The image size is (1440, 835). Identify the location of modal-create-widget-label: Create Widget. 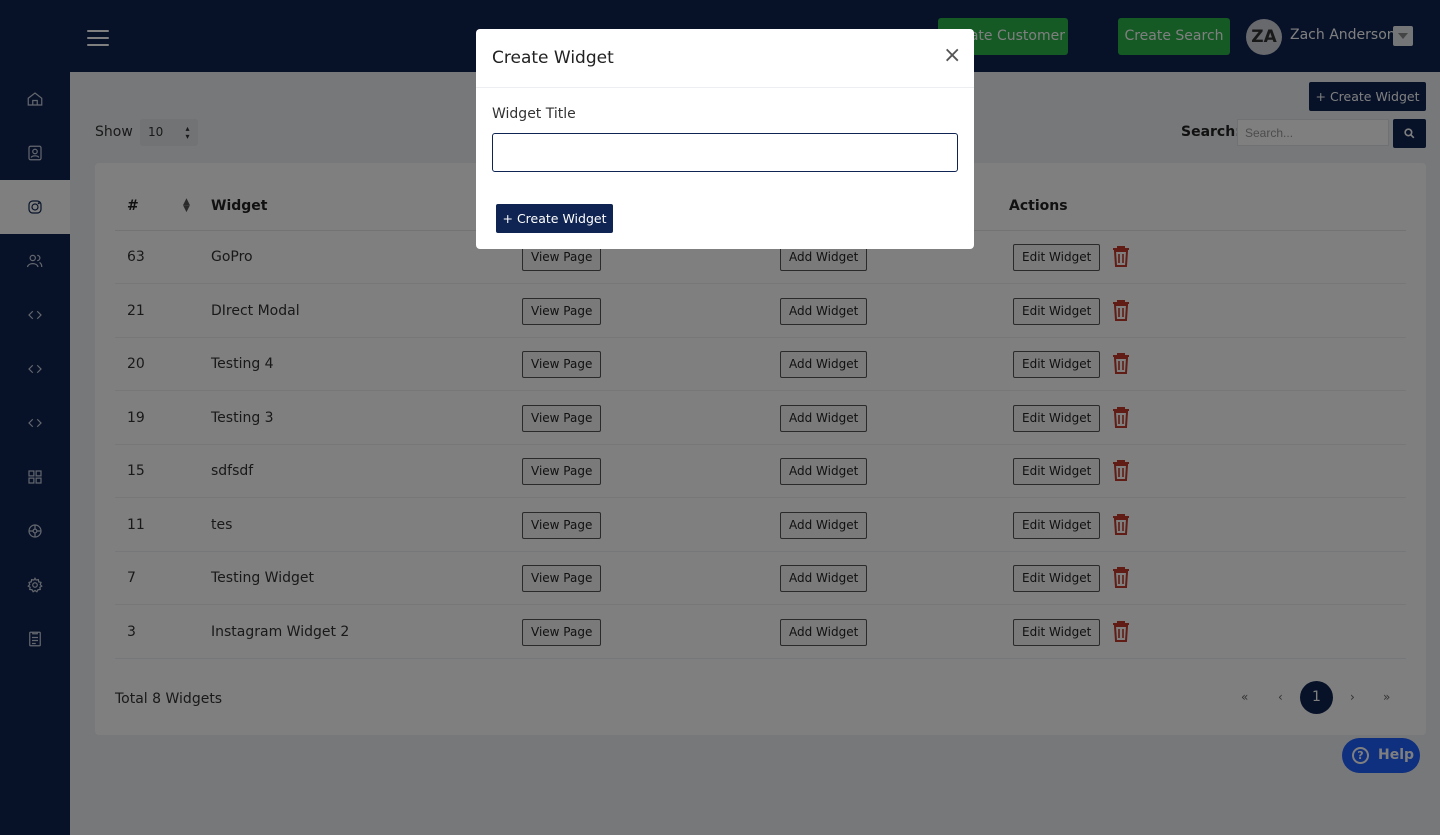
(561, 218).